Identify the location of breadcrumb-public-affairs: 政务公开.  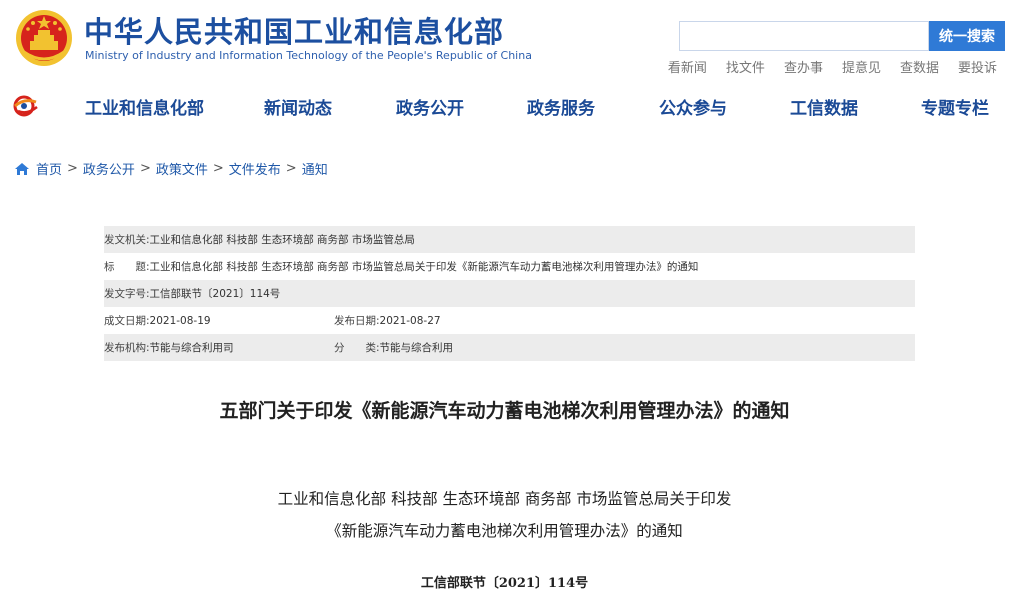
(109, 168).